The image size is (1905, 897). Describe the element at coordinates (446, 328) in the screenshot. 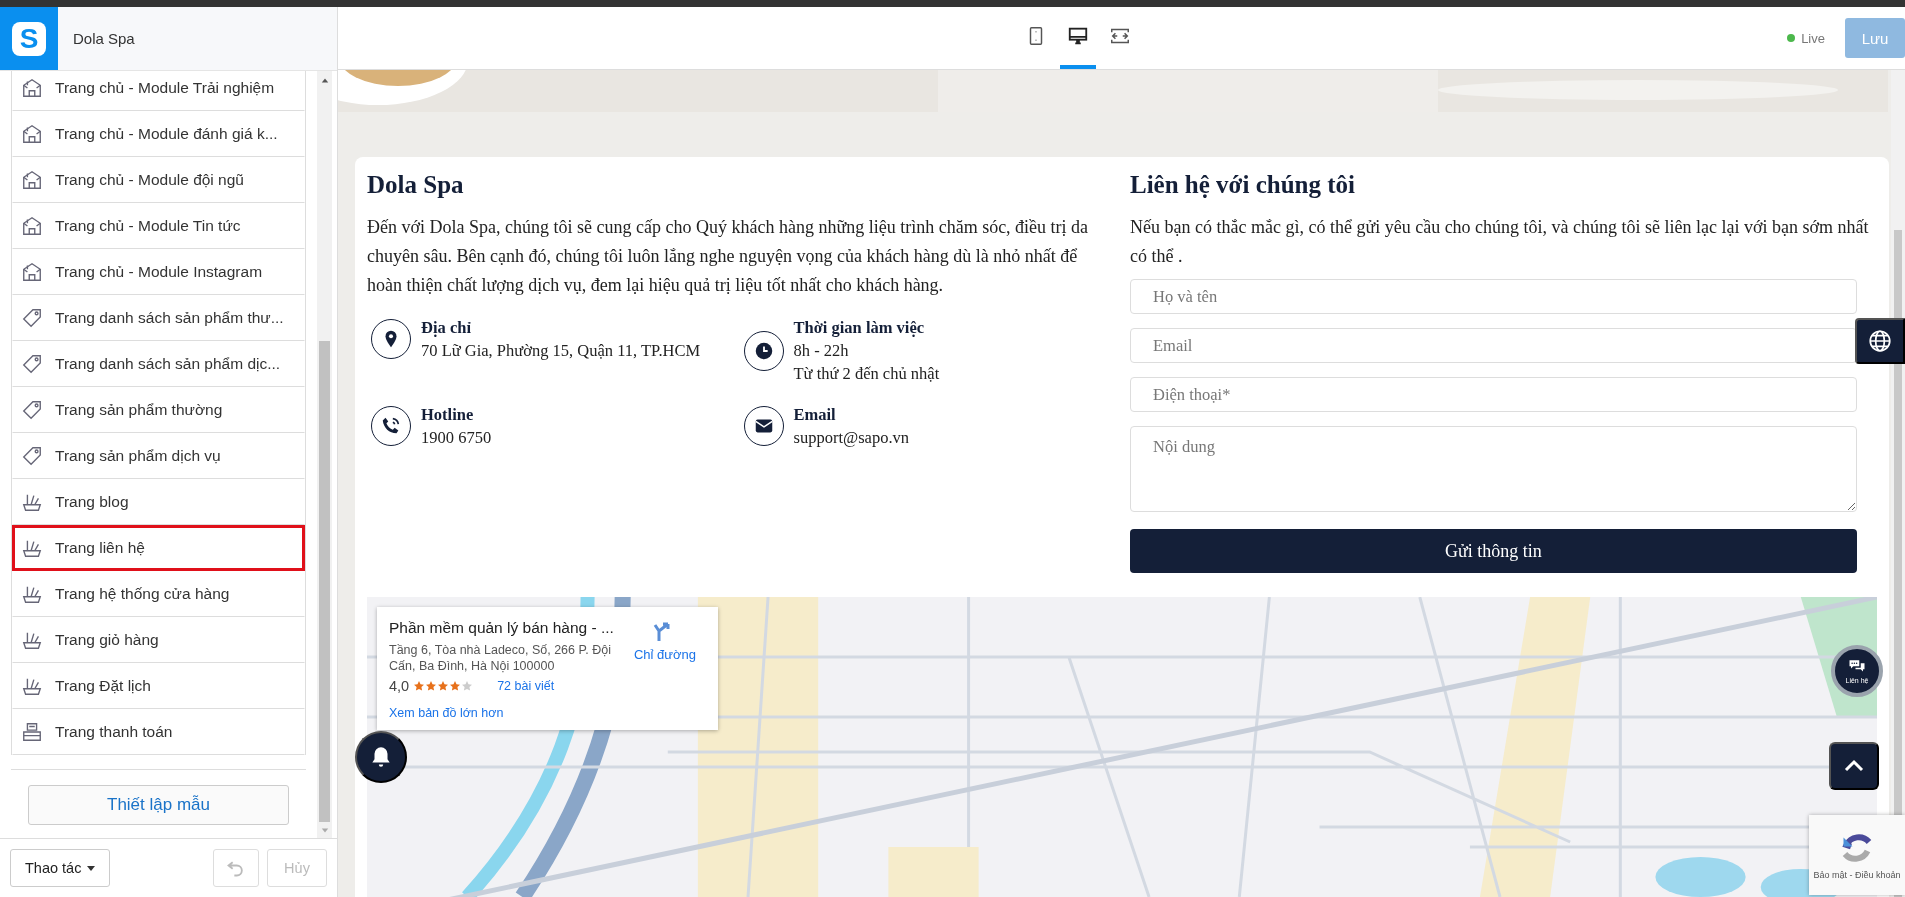

I see `contact-label: Địa chỉ` at that location.